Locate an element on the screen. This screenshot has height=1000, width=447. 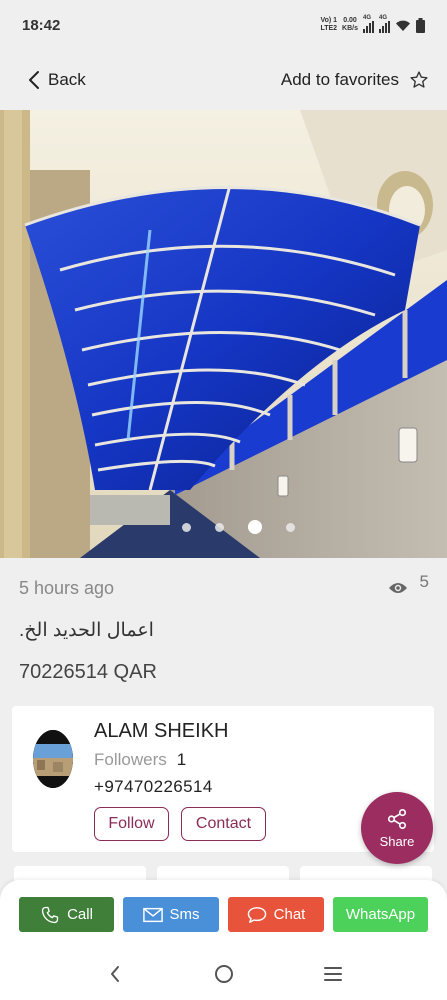
listing-price: 70226514 QAR is located at coordinates (88, 672).